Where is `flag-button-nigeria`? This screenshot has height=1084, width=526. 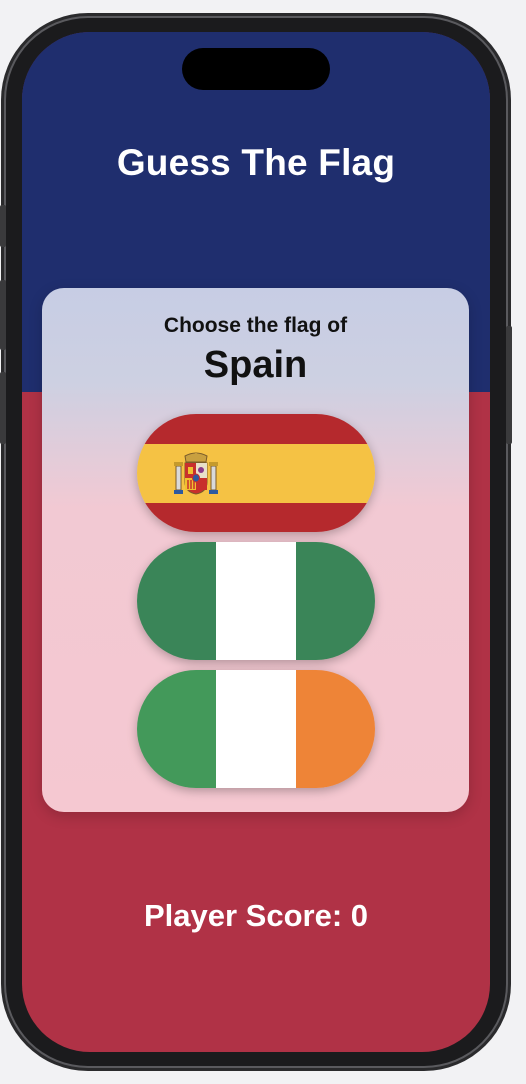
flag-button-nigeria is located at coordinates (256, 601).